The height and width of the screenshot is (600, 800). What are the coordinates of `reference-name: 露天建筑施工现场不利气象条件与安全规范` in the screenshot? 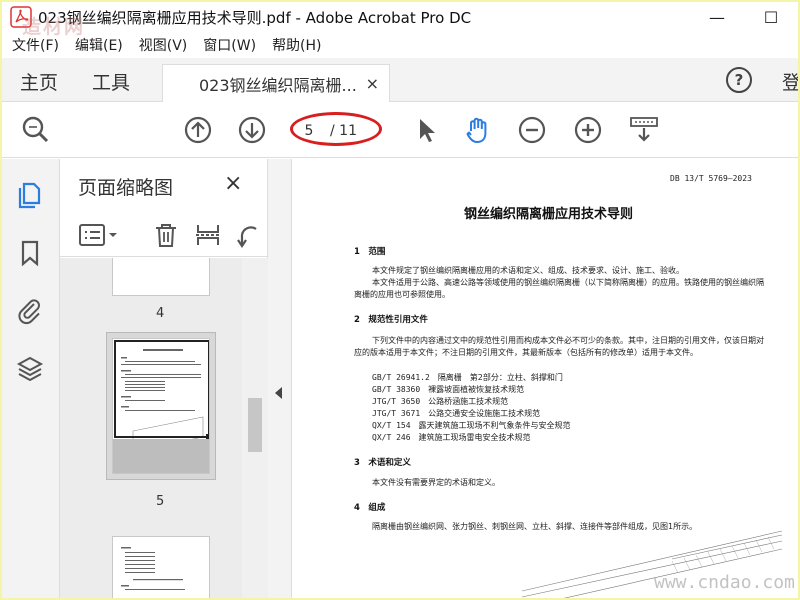 It's located at (494, 425).